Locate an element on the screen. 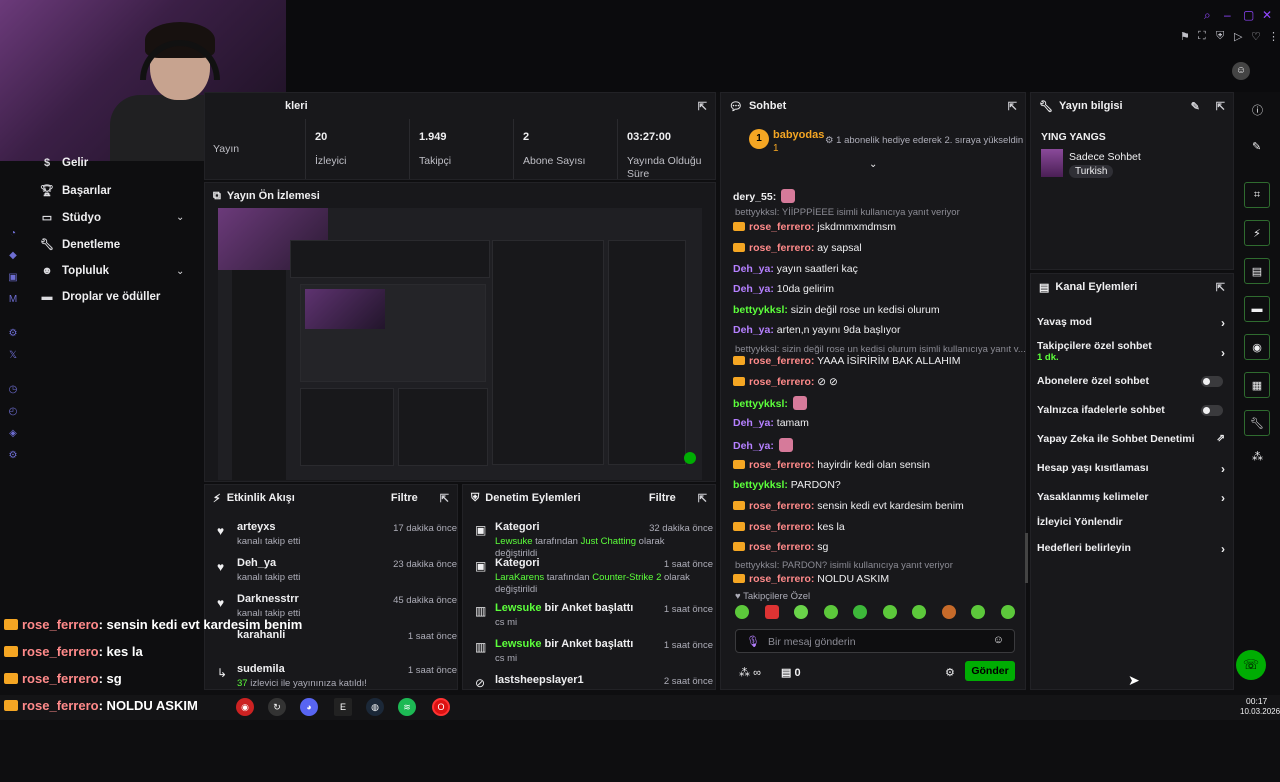 This screenshot has height=782, width=1280. slow-mode-row: Yavaş mod › is located at coordinates (1131, 323).